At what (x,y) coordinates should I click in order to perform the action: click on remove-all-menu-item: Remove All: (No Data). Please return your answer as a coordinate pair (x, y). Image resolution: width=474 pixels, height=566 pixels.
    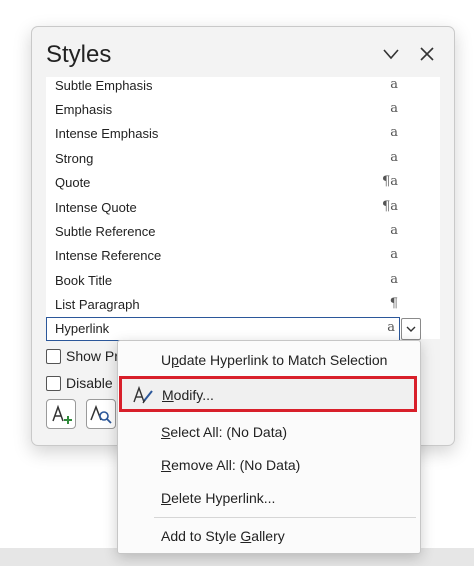
    Looking at the image, I should click on (269, 465).